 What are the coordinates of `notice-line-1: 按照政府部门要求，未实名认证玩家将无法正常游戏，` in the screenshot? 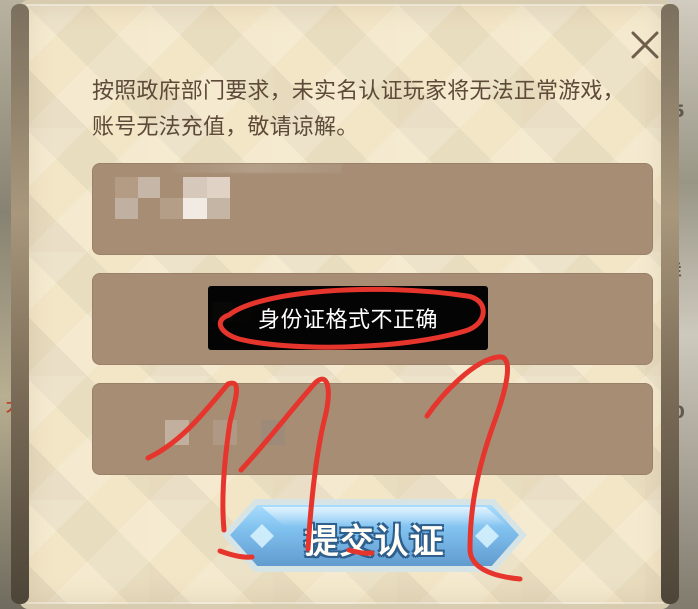 It's located at (358, 91).